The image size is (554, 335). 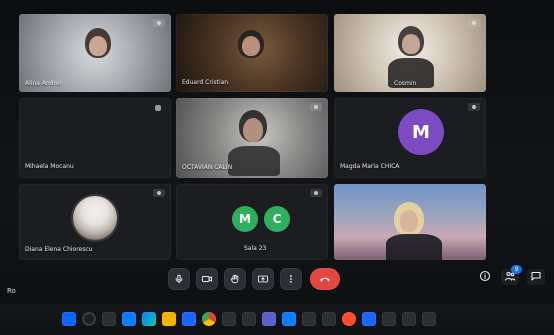 I want to click on more-icon, so click(x=291, y=279).